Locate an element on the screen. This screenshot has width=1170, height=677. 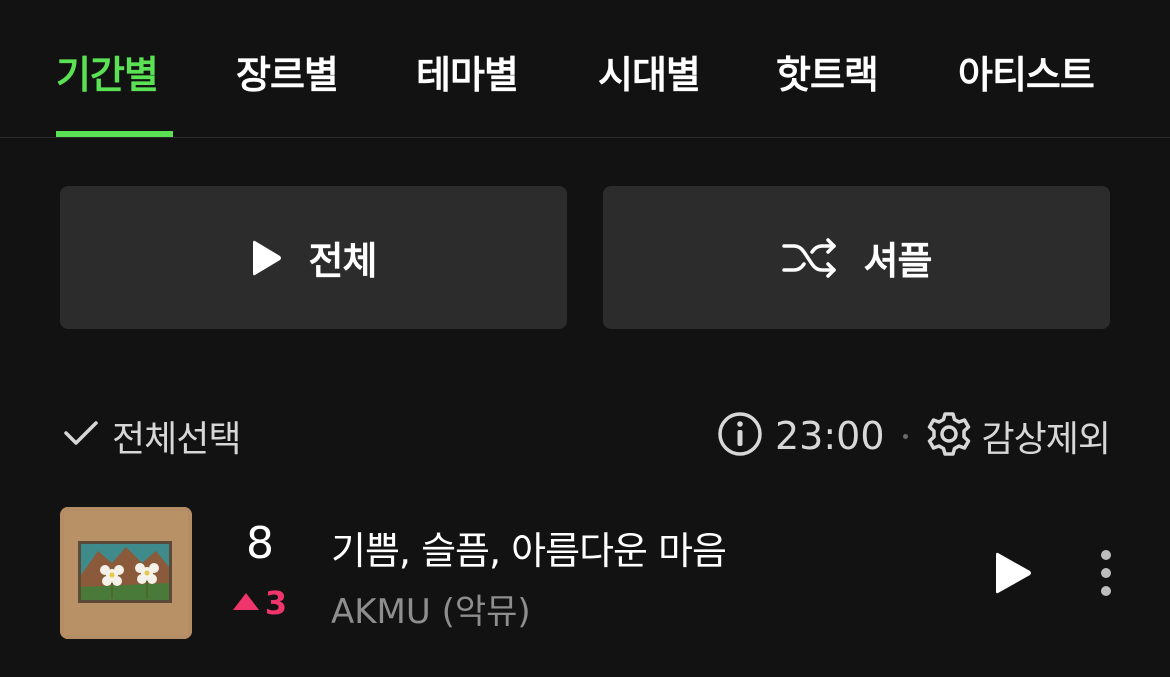
rank-change-up: 3 is located at coordinates (260, 603).